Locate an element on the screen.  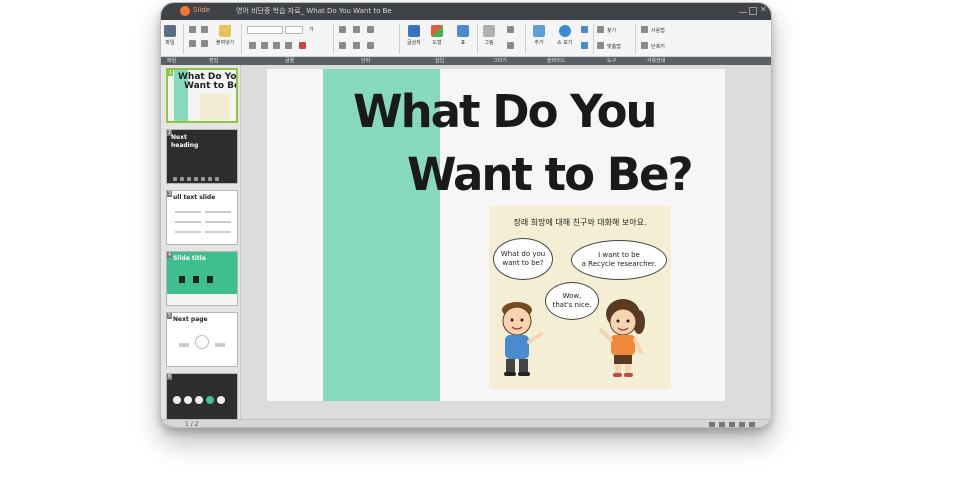
align-right-icon is located at coordinates (370, 45).